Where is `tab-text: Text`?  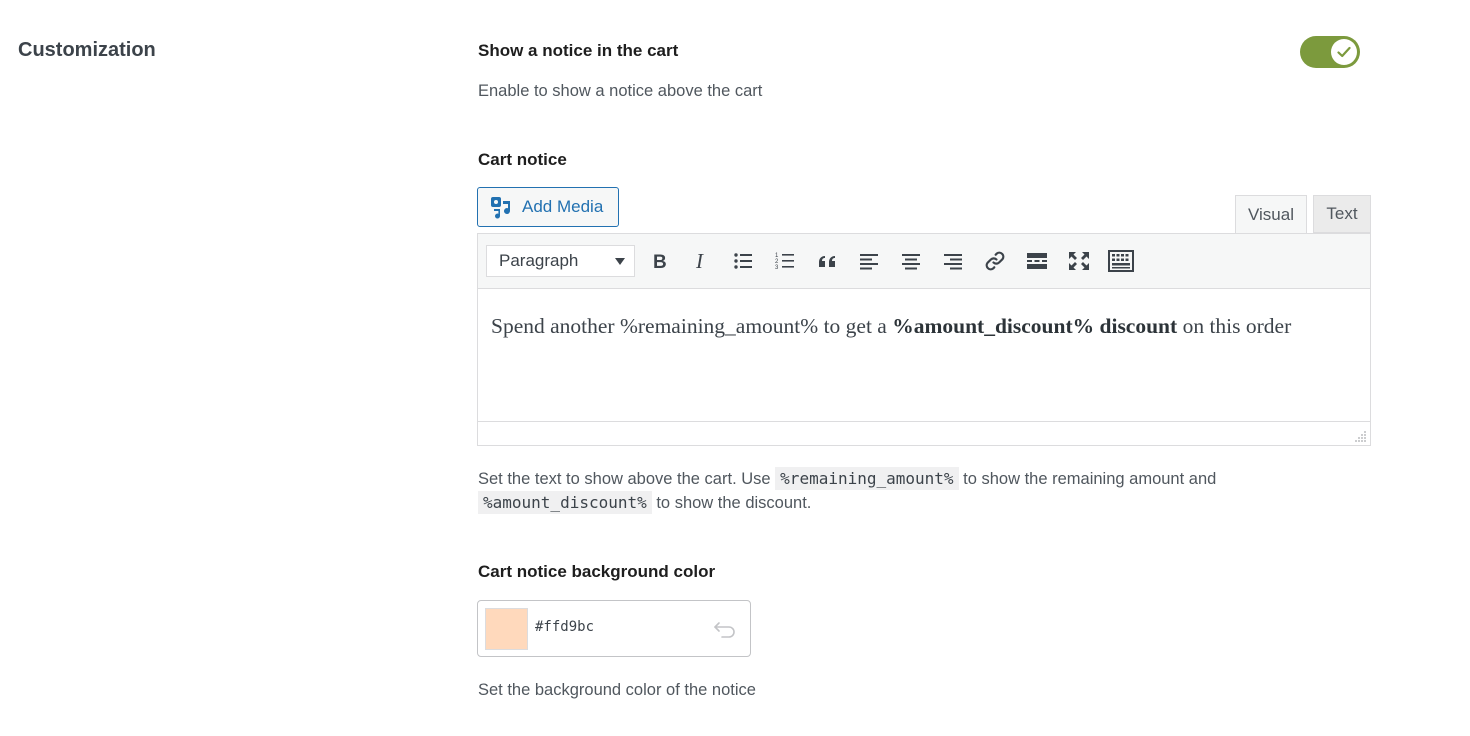 tab-text: Text is located at coordinates (1342, 214).